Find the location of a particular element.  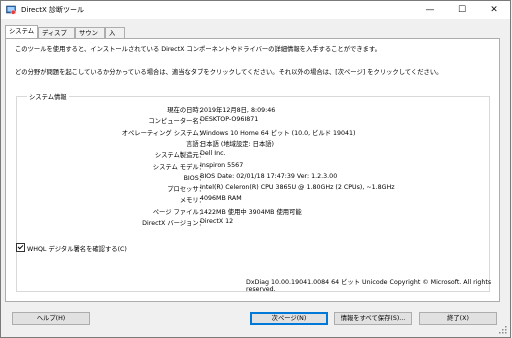

system-info-row-value: 4096MB RAM is located at coordinates (221, 199).